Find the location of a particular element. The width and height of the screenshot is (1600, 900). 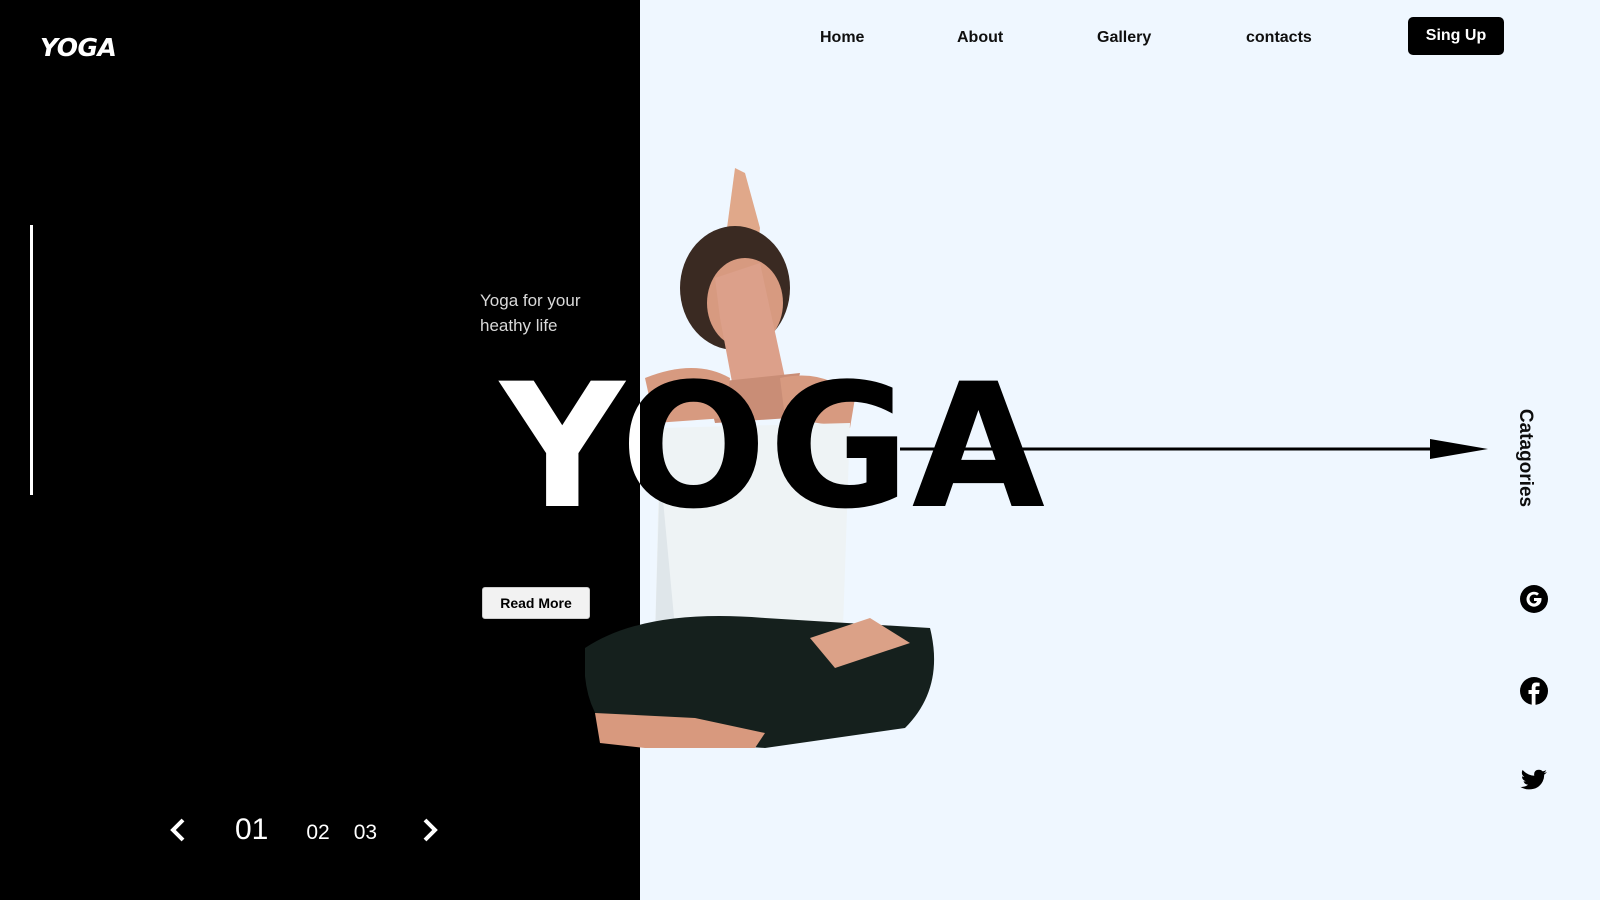

hero-title: YOGA is located at coordinates (570, 447).